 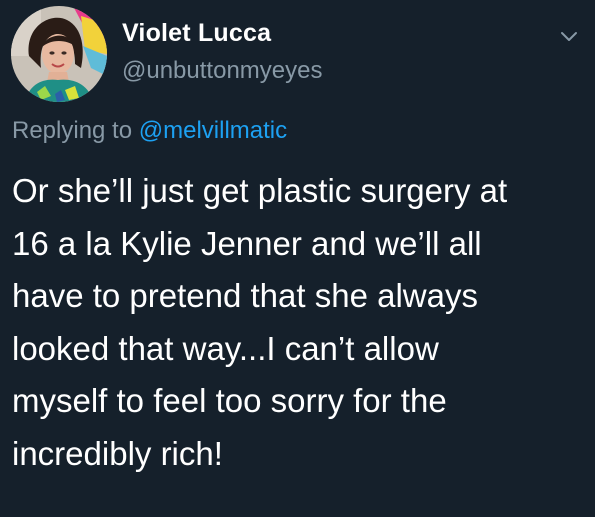 What do you see at coordinates (222, 71) in the screenshot?
I see `author-handle: @unbuttonmyeyes` at bounding box center [222, 71].